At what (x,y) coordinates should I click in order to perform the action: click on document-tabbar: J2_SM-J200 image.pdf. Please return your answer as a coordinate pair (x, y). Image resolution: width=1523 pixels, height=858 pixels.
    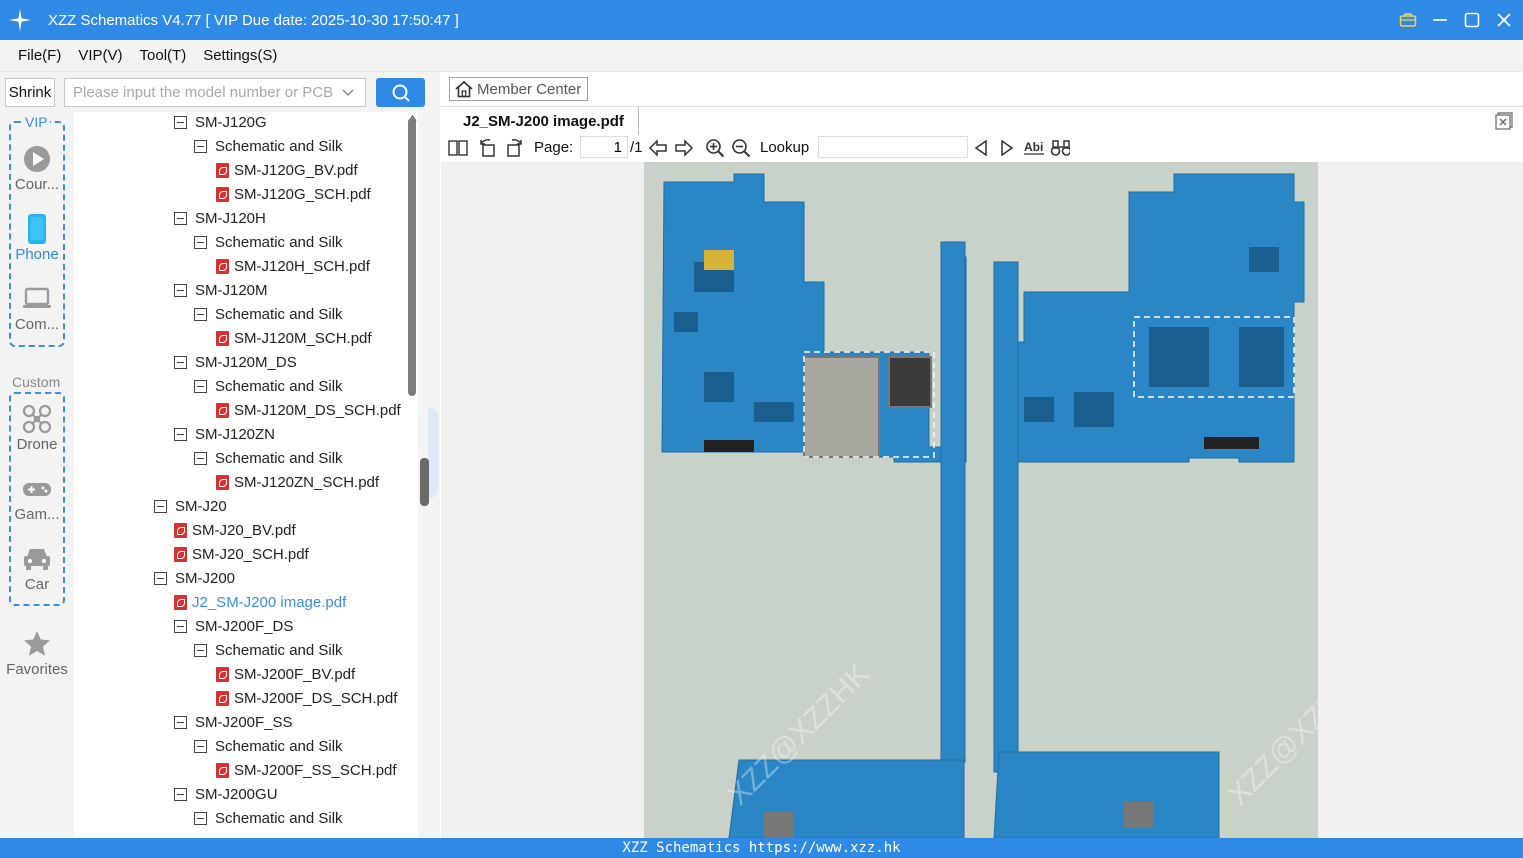
    Looking at the image, I should click on (982, 120).